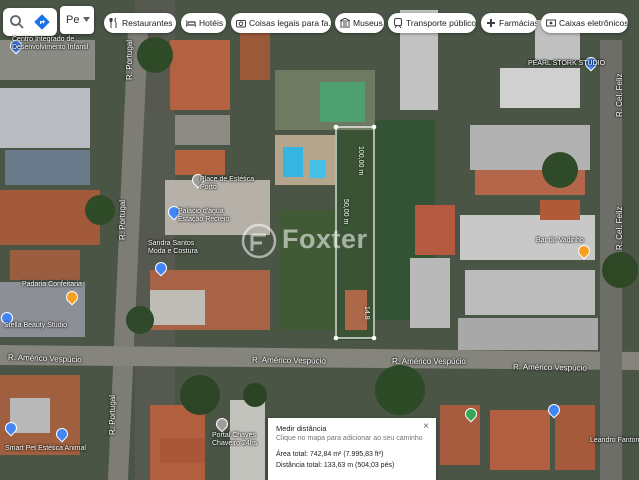 This screenshot has height=480, width=639. Describe the element at coordinates (345, 23) in the screenshot. I see `museum-icon` at that location.